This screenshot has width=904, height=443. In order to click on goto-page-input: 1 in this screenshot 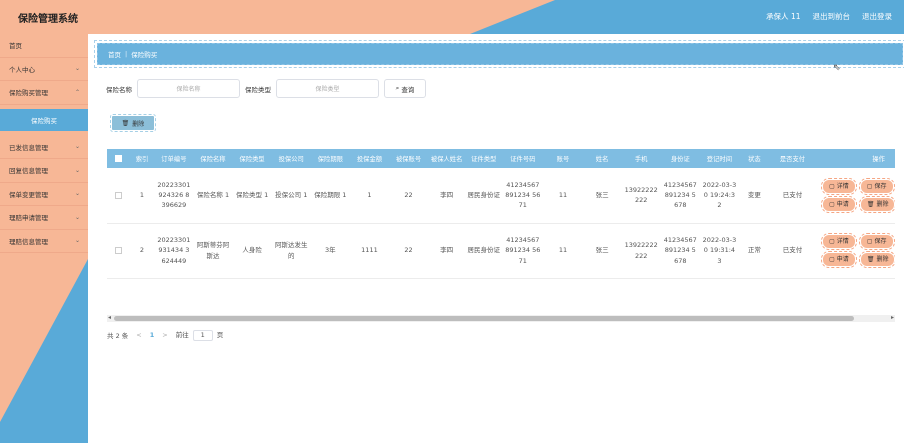, I will do `click(202, 335)`.